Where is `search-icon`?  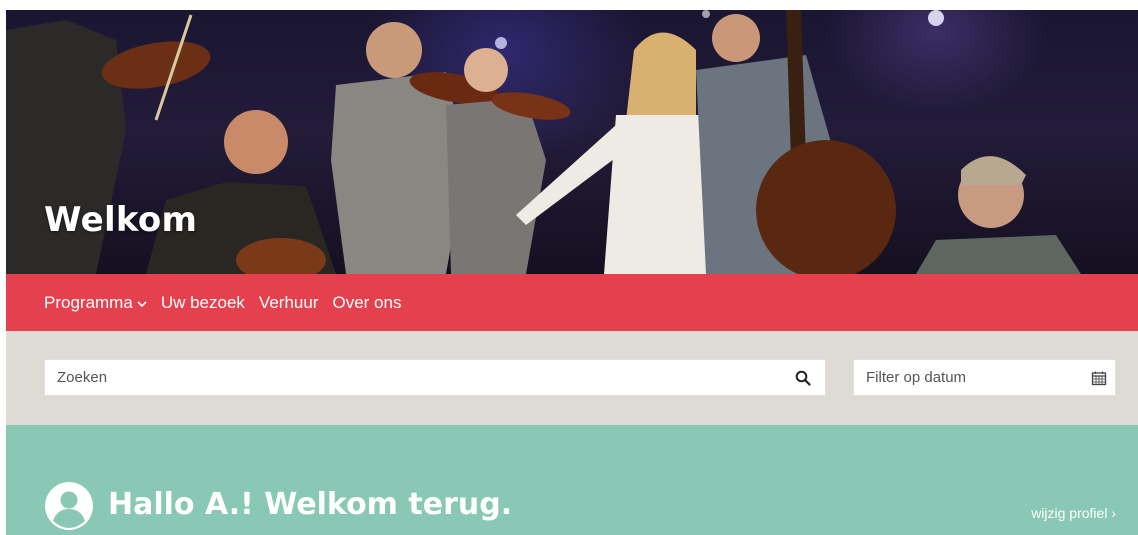
search-icon is located at coordinates (803, 380).